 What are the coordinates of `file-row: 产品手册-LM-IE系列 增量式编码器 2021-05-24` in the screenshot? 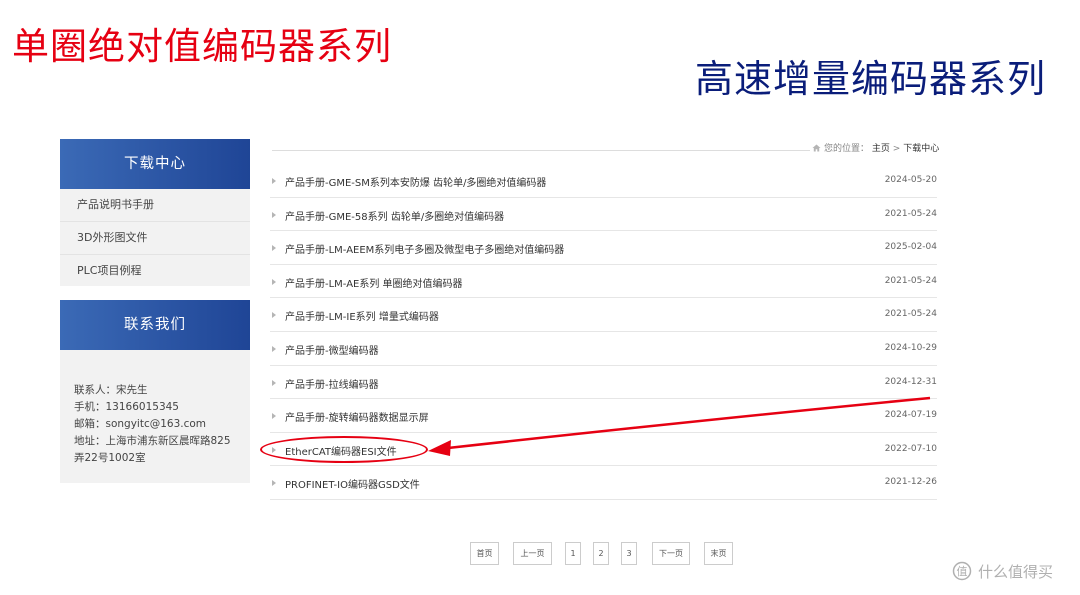 It's located at (603, 315).